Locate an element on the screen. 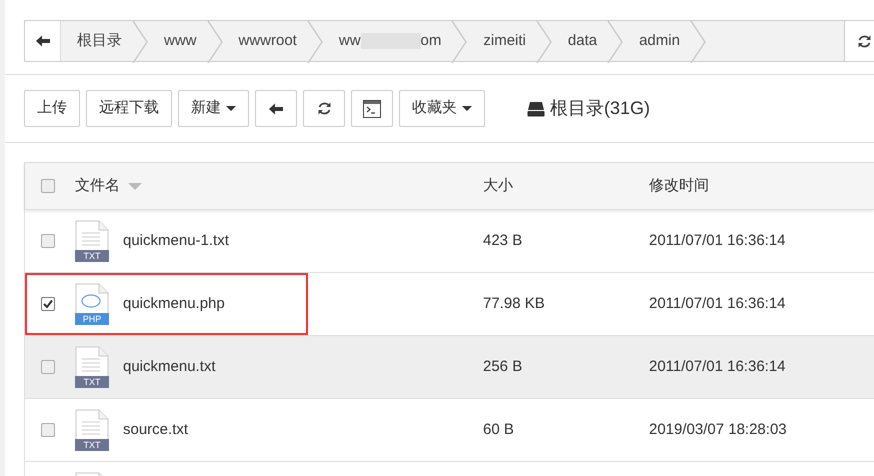  file-icon: PHP is located at coordinates (92, 304).